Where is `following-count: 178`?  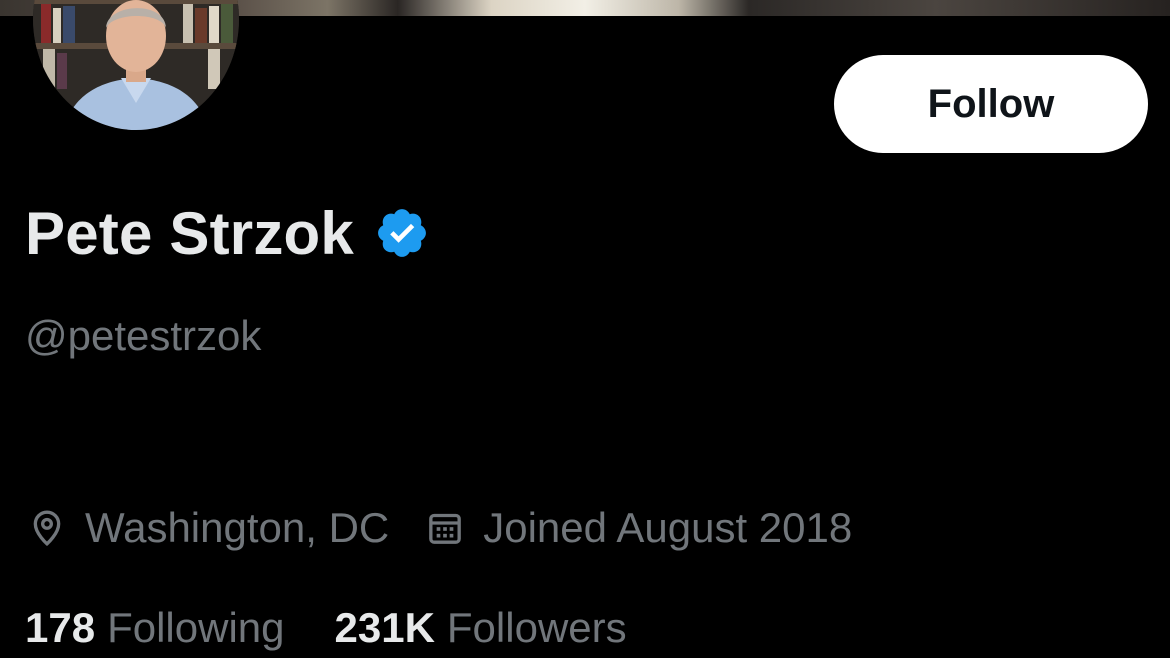 following-count: 178 is located at coordinates (60, 627).